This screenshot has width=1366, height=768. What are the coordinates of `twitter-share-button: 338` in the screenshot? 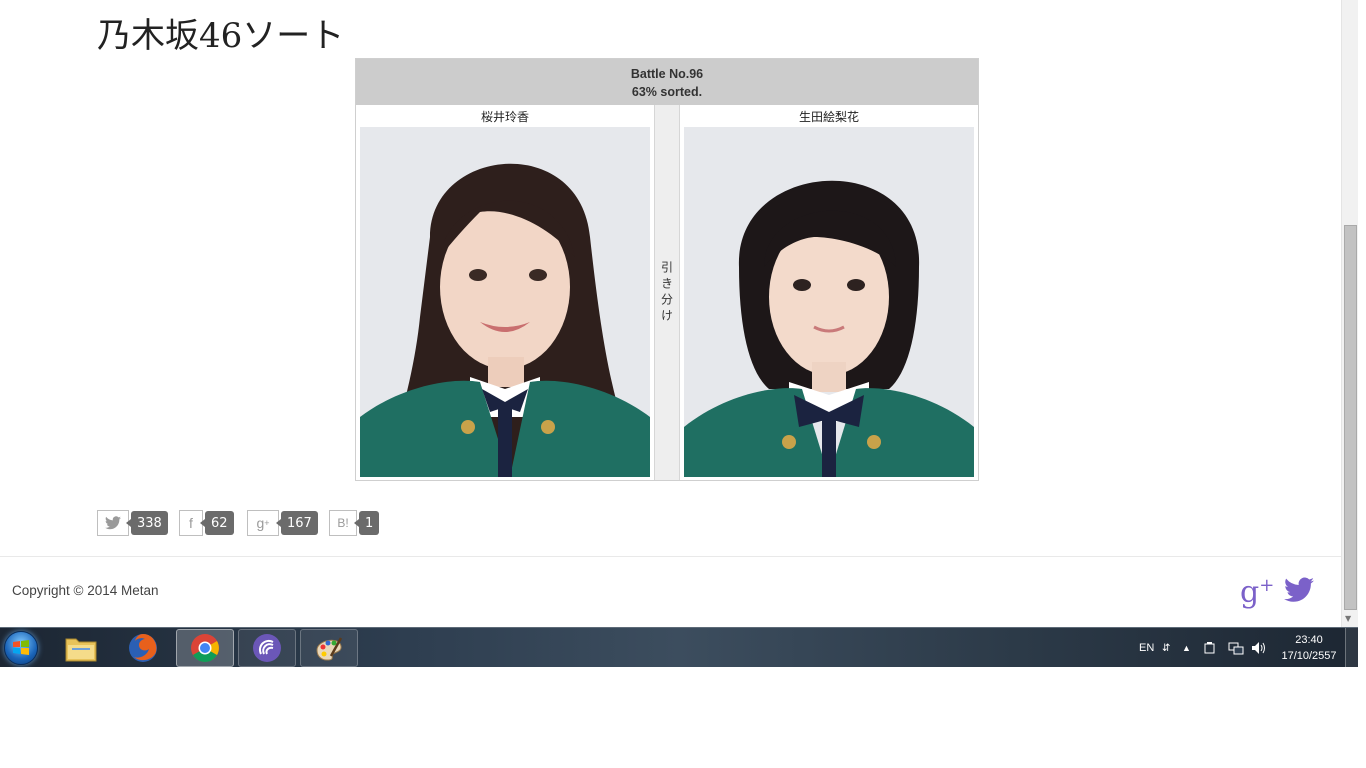 It's located at (132, 523).